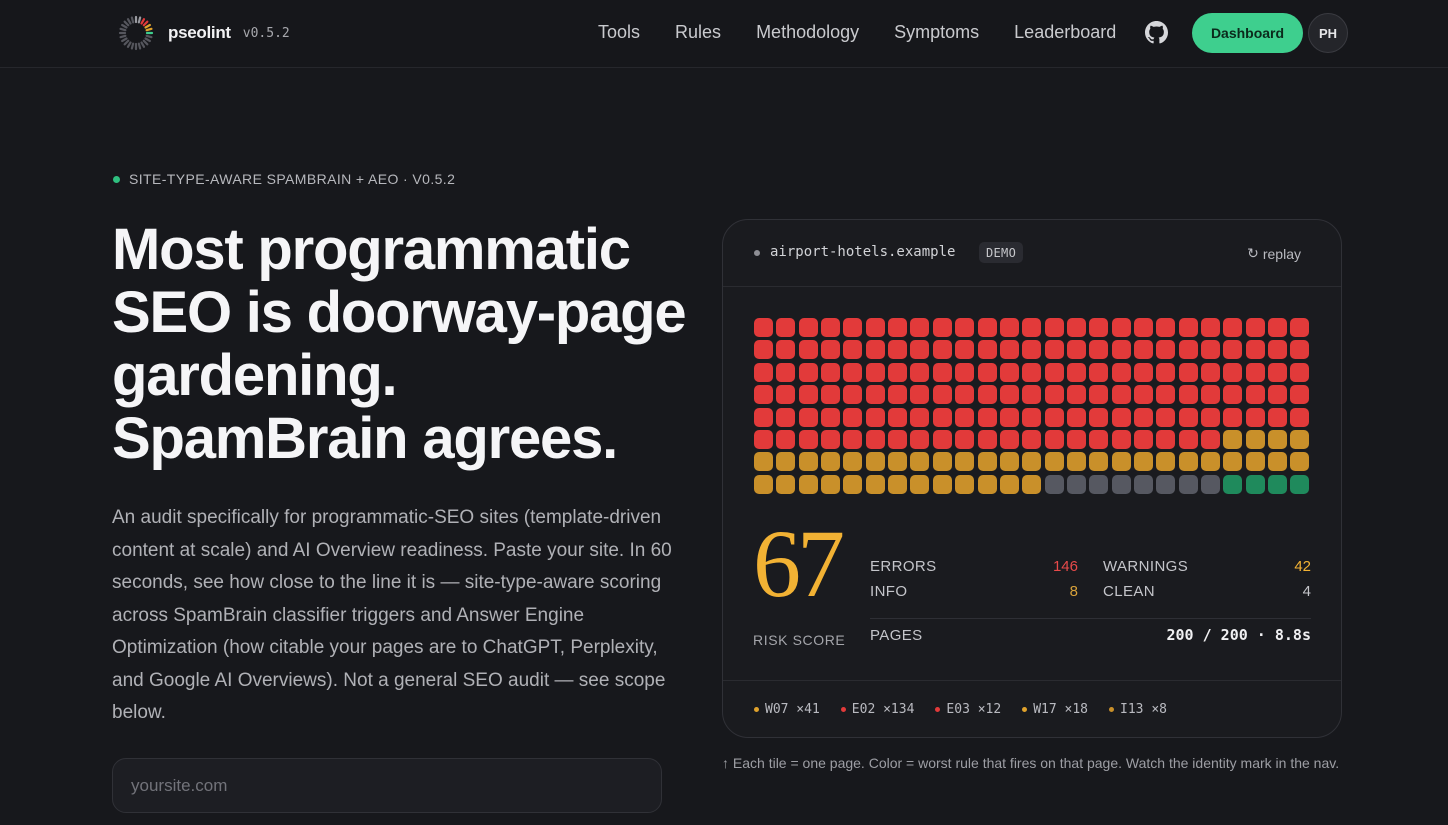 This screenshot has height=825, width=1448. What do you see at coordinates (1239, 635) in the screenshot?
I see `pages-value: 200 / 200 · 8.8s` at bounding box center [1239, 635].